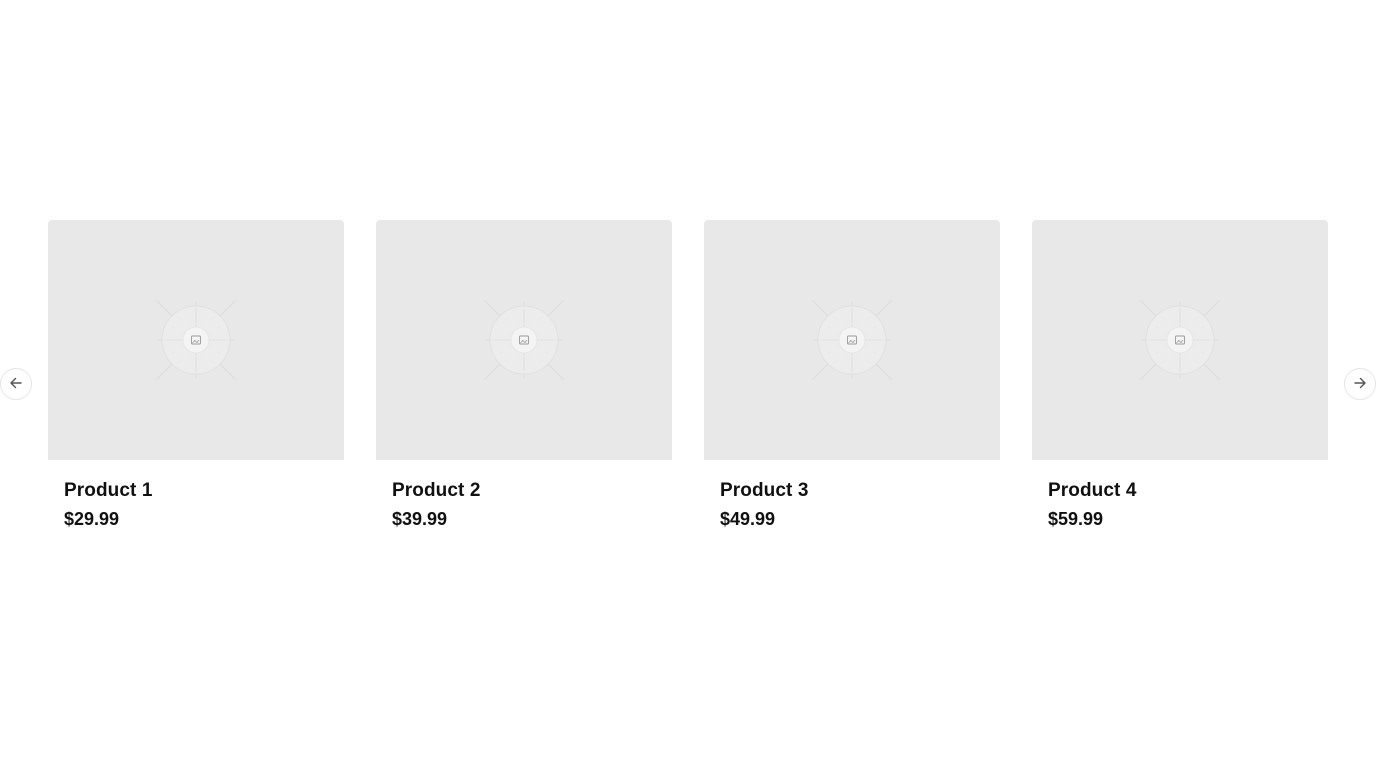 The height and width of the screenshot is (768, 1376). I want to click on product-card: Product 3 $49.99, so click(852, 375).